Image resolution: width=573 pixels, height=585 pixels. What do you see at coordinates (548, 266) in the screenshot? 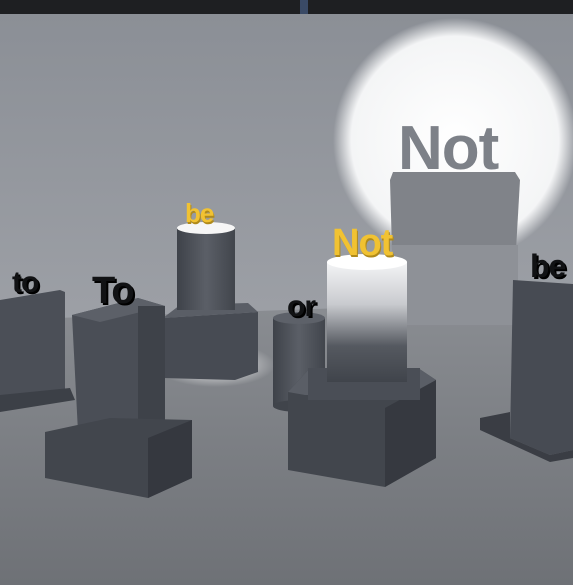
I see `word-be-right: be` at bounding box center [548, 266].